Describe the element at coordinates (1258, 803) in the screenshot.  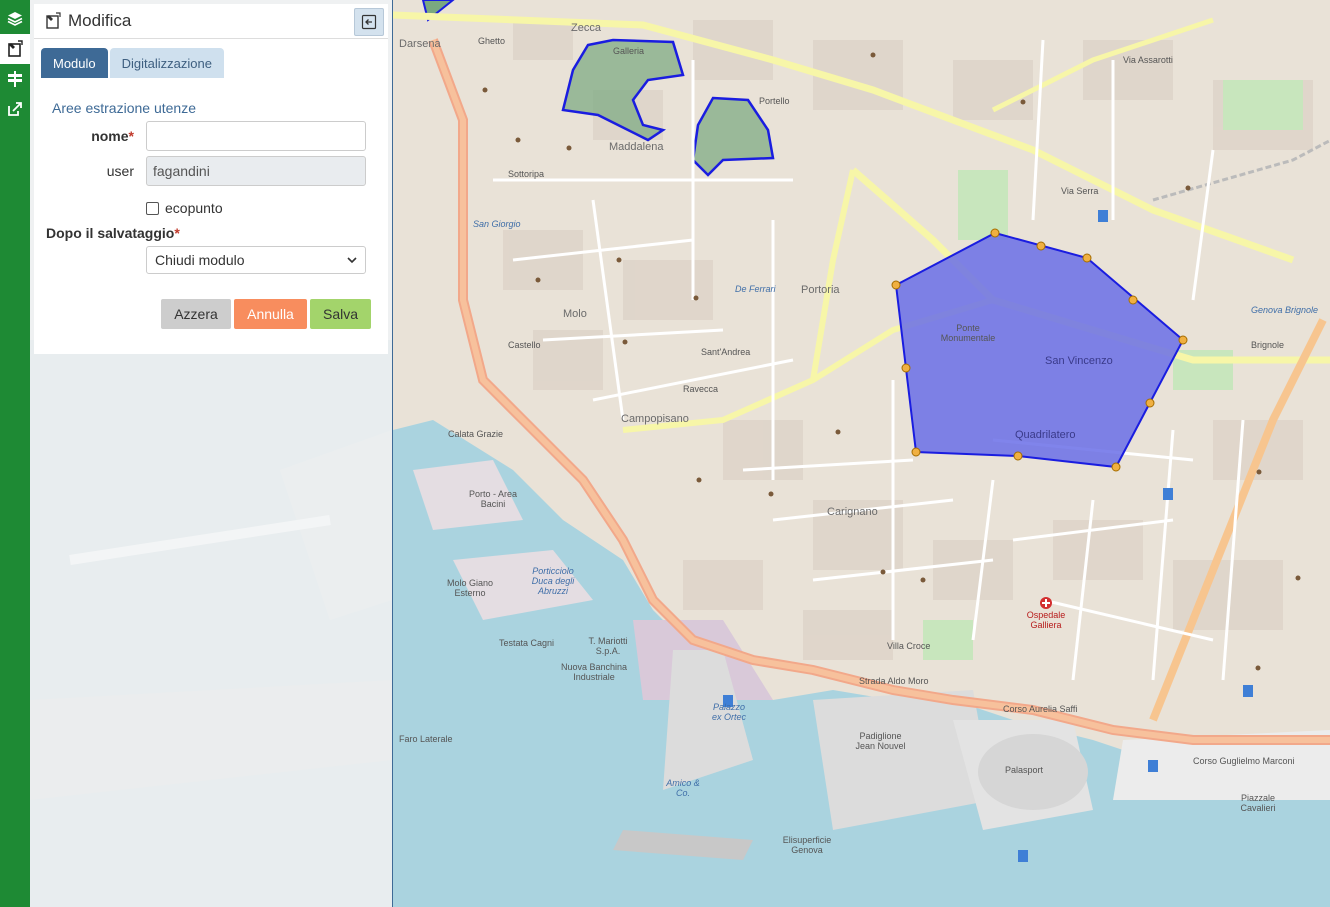
I see `map-label: Piazzale Cavalieri` at that location.